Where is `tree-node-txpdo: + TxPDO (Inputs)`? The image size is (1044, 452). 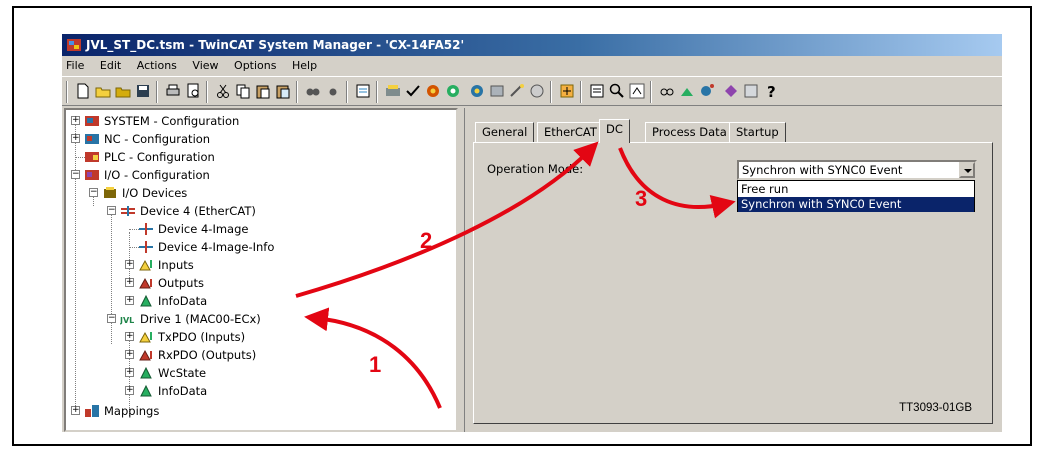
tree-node-txpdo: + TxPDO (Inputs) is located at coordinates (261, 337).